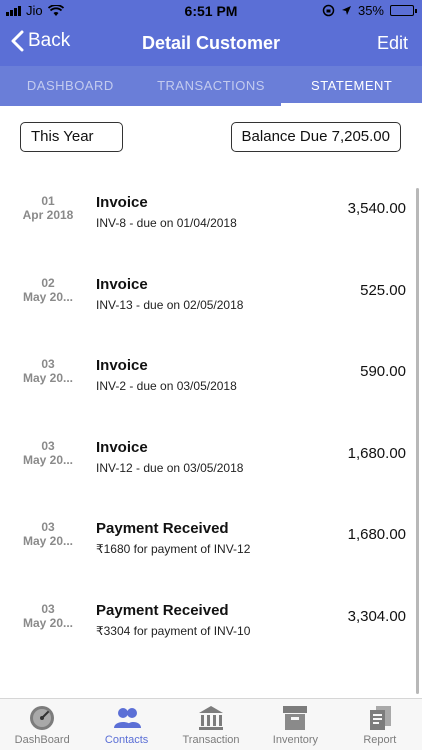 Image resolution: width=422 pixels, height=750 pixels. Describe the element at coordinates (376, 616) in the screenshot. I see `entry-amount: 3,304.00` at that location.